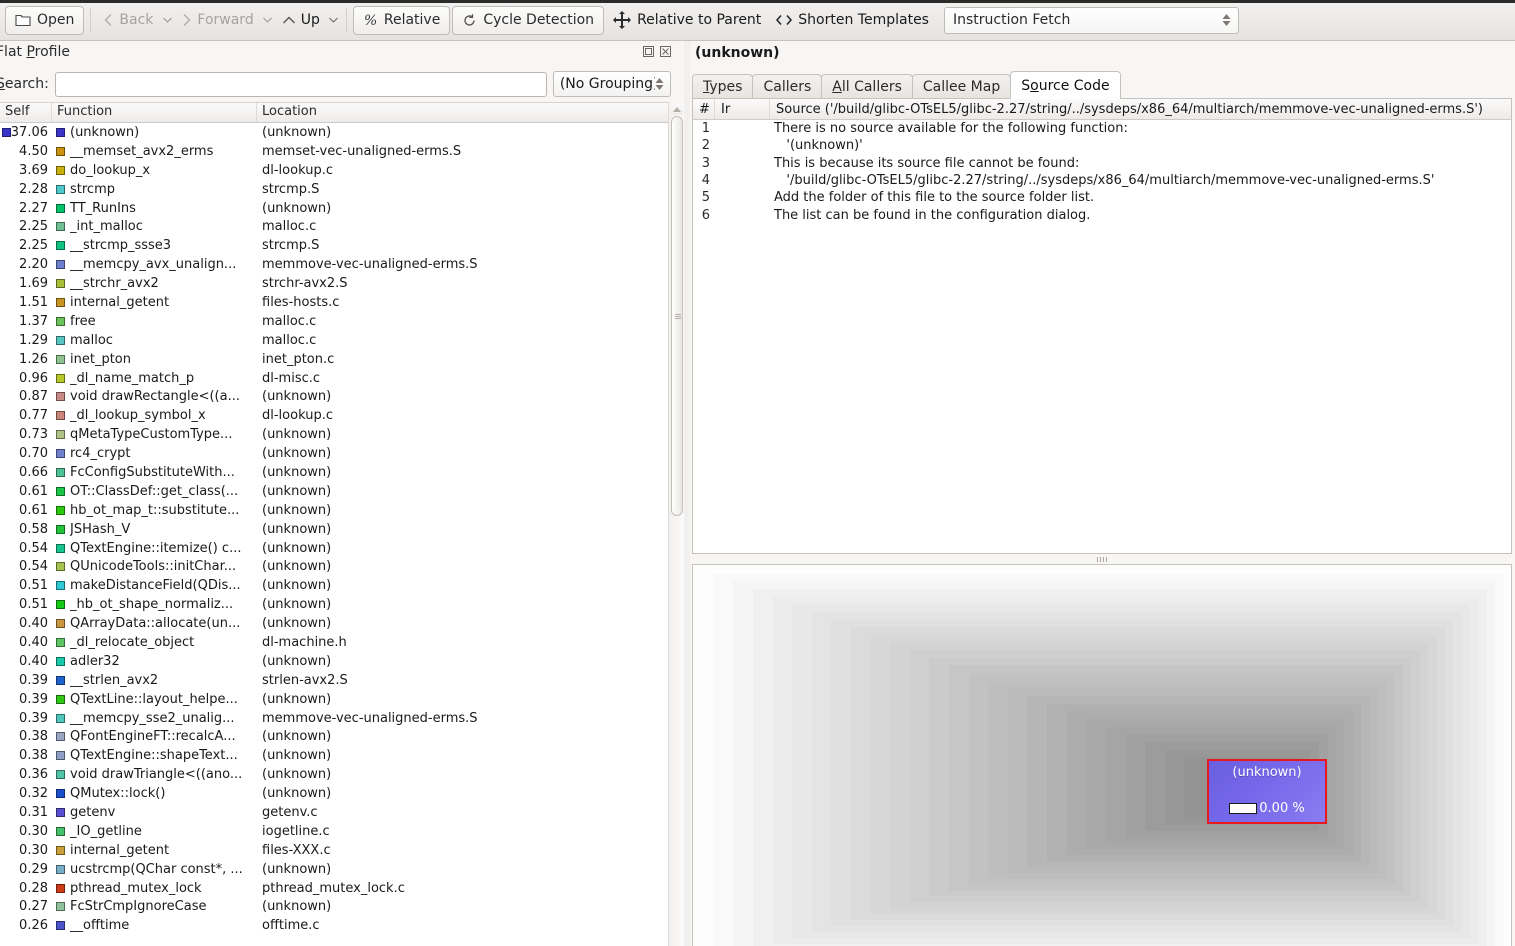  Describe the element at coordinates (1102, 145) in the screenshot. I see `source-line: 2 '(unknown)'` at that location.